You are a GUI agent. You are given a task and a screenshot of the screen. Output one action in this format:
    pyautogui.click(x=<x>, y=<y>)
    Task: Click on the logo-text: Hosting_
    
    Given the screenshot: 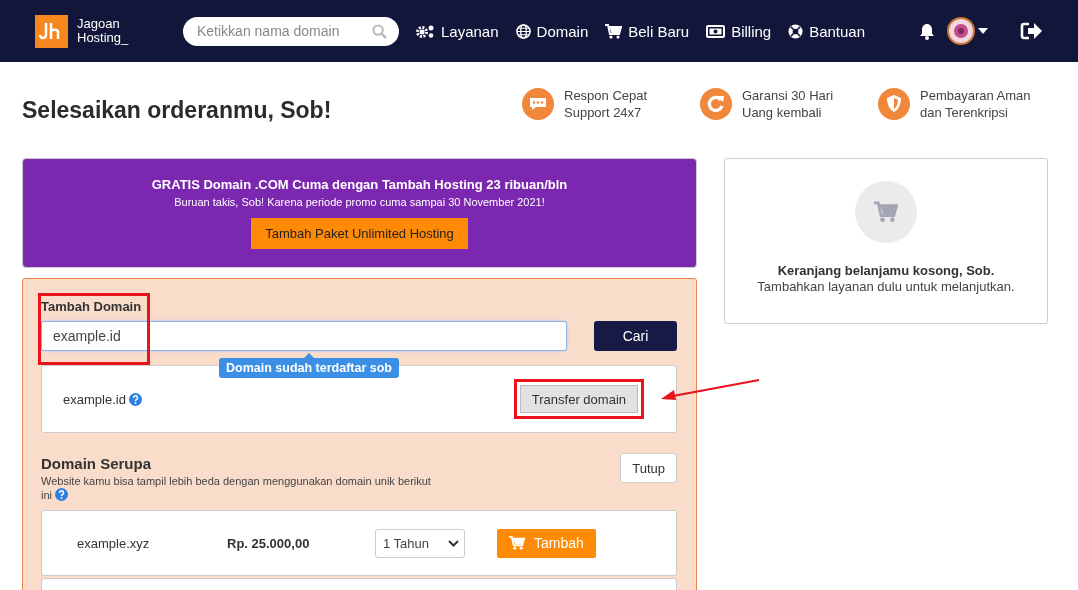 What is the action you would take?
    pyautogui.click(x=103, y=38)
    